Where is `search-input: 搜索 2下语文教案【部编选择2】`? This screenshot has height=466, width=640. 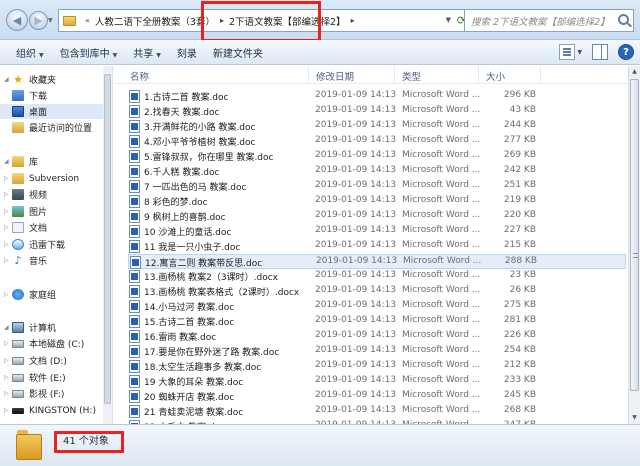 search-input: 搜索 2下语文教案【部编选择2】 is located at coordinates (549, 20).